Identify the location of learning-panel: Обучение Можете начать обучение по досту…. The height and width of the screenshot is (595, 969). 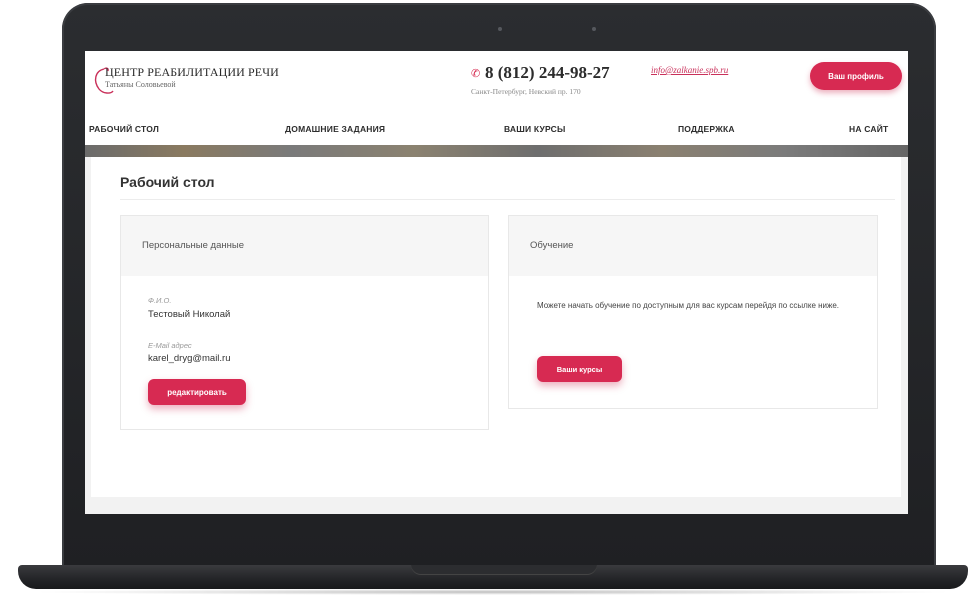
(693, 312).